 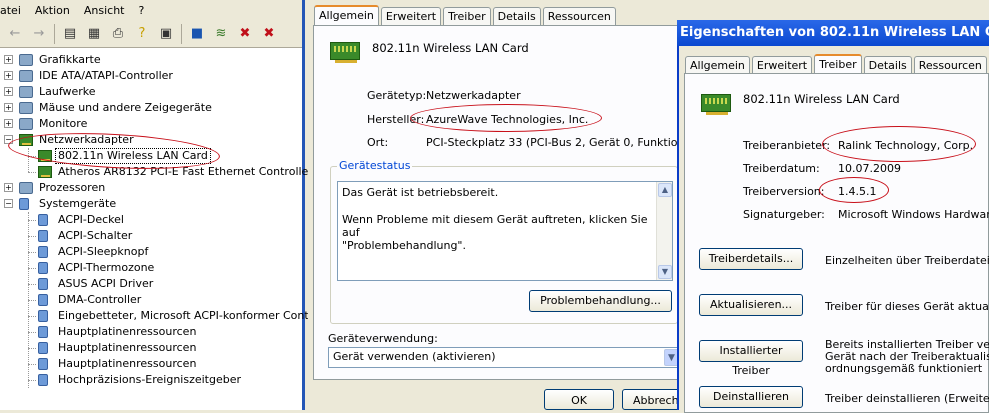 What do you see at coordinates (664, 231) in the screenshot?
I see `status-scrollbar: ▲ ▼` at bounding box center [664, 231].